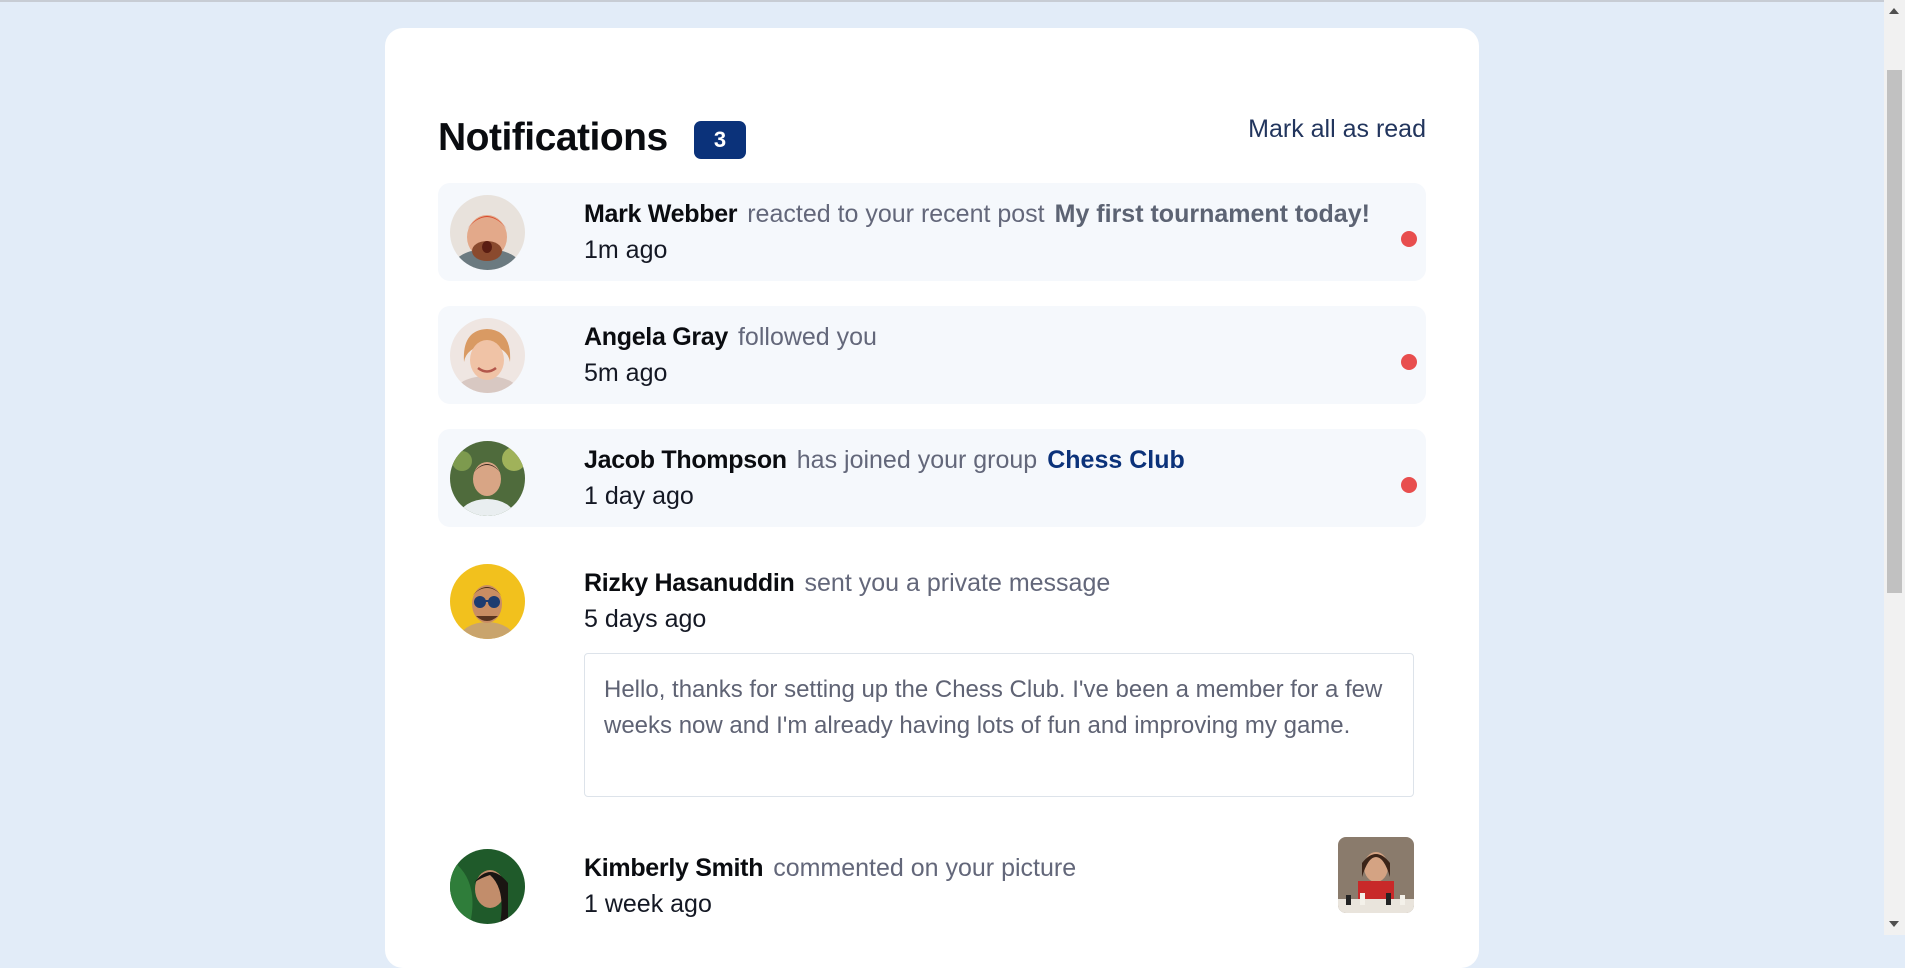 The height and width of the screenshot is (968, 1905). What do you see at coordinates (917, 460) in the screenshot?
I see `notification-action: has joined your group` at bounding box center [917, 460].